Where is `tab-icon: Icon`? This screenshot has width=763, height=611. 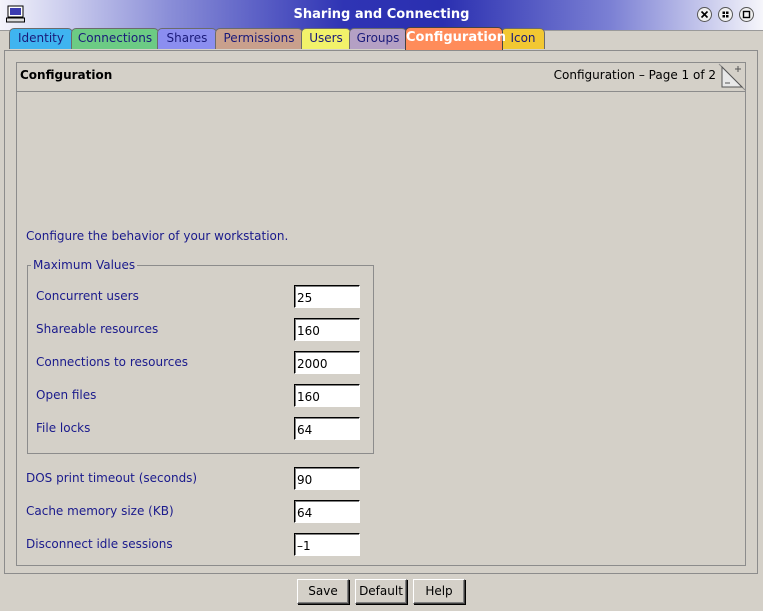
tab-icon: Icon is located at coordinates (523, 38).